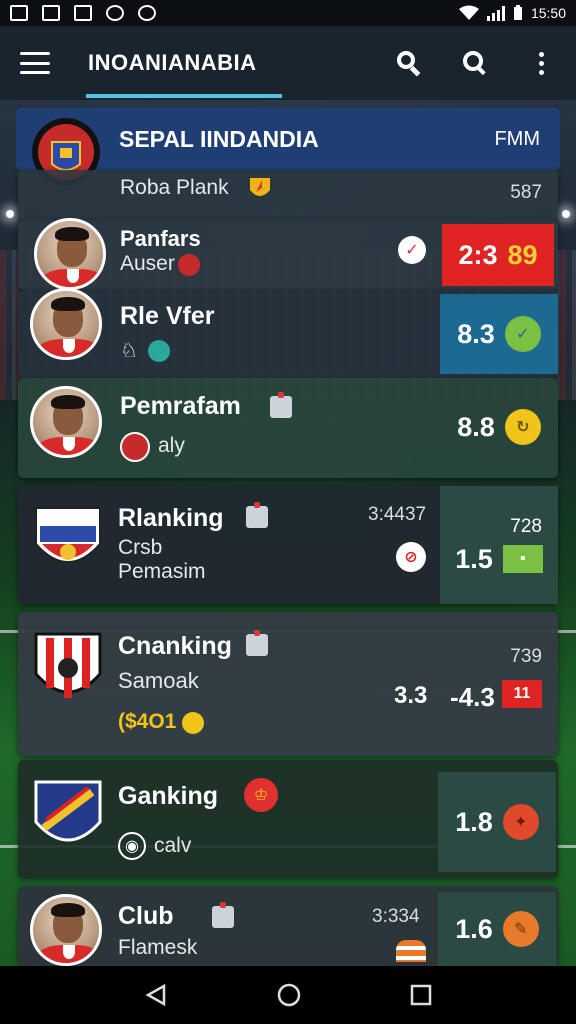 Image resolution: width=576 pixels, height=1024 pixels. Describe the element at coordinates (412, 250) in the screenshot. I see `league-badge-icon: ✓` at that location.